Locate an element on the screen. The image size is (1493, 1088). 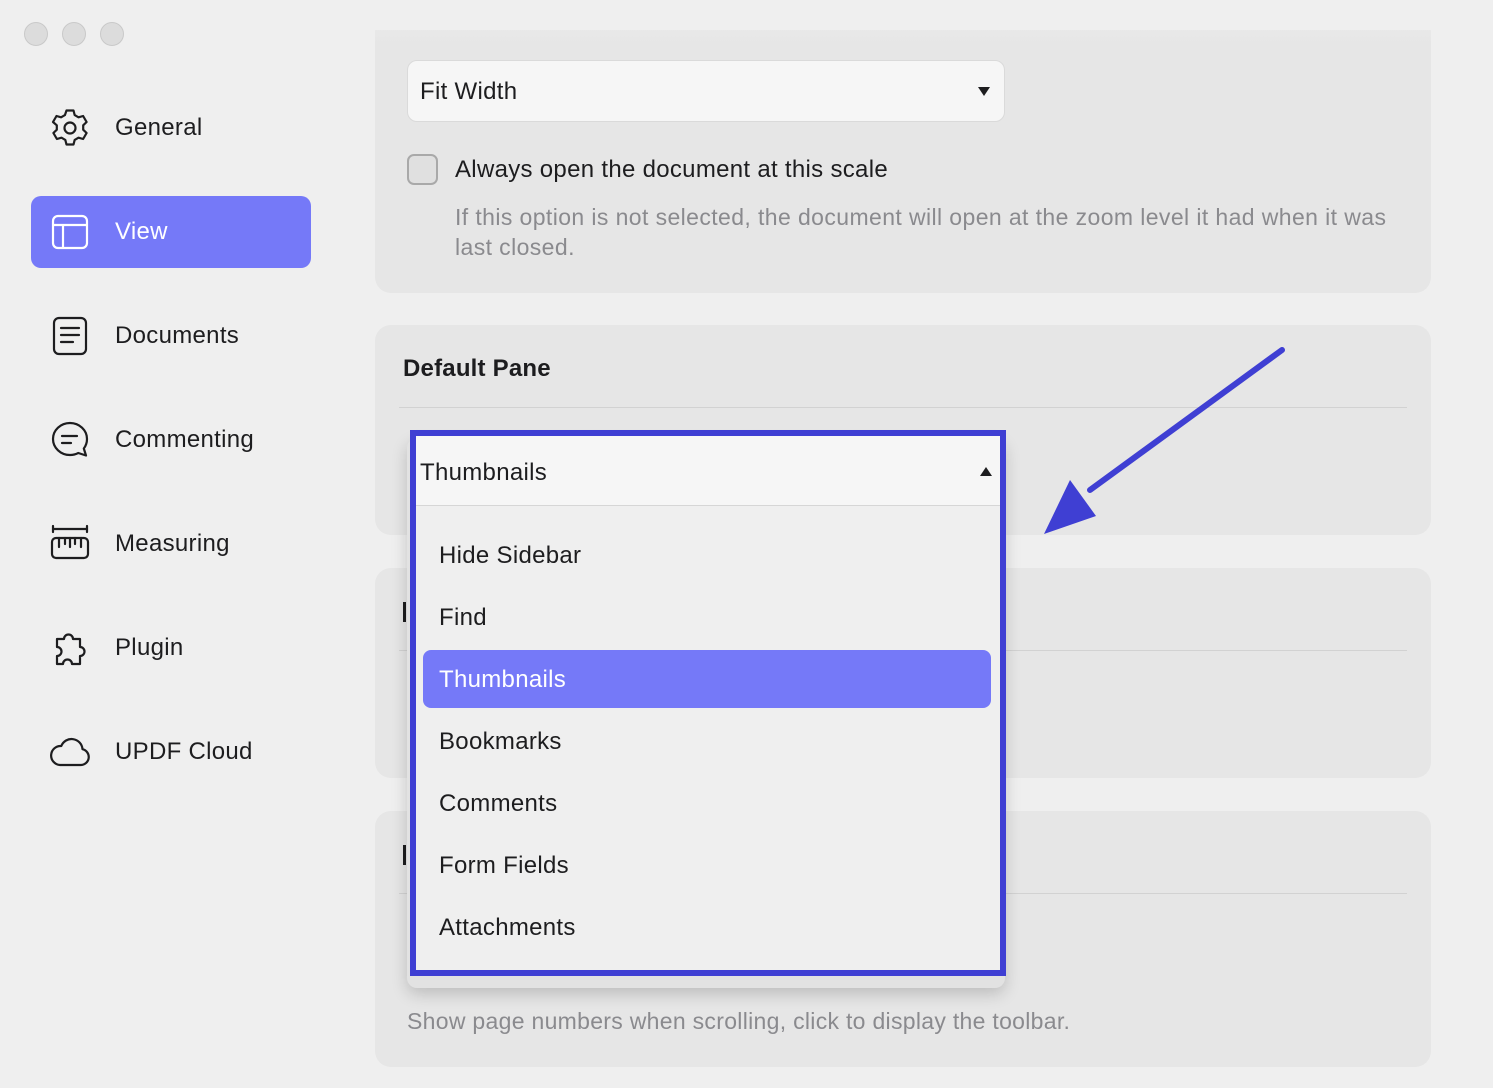
zoom-level-value: Fit Width is located at coordinates (469, 91).